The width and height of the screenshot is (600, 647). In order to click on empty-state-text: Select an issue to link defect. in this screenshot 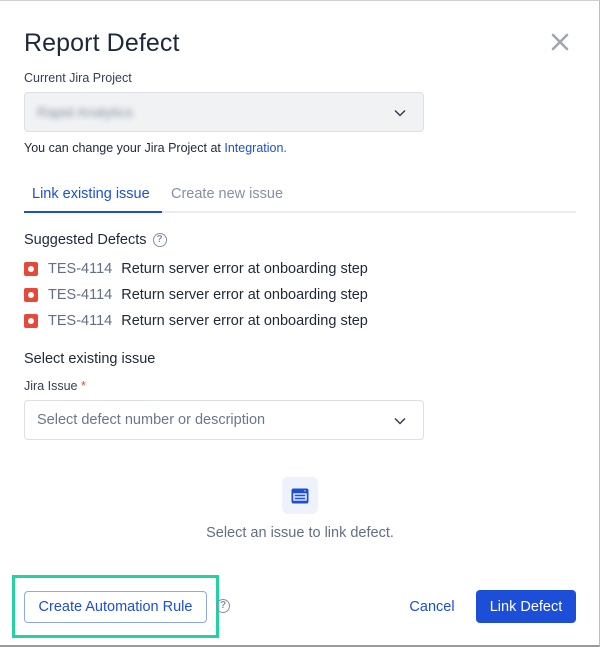, I will do `click(300, 533)`.